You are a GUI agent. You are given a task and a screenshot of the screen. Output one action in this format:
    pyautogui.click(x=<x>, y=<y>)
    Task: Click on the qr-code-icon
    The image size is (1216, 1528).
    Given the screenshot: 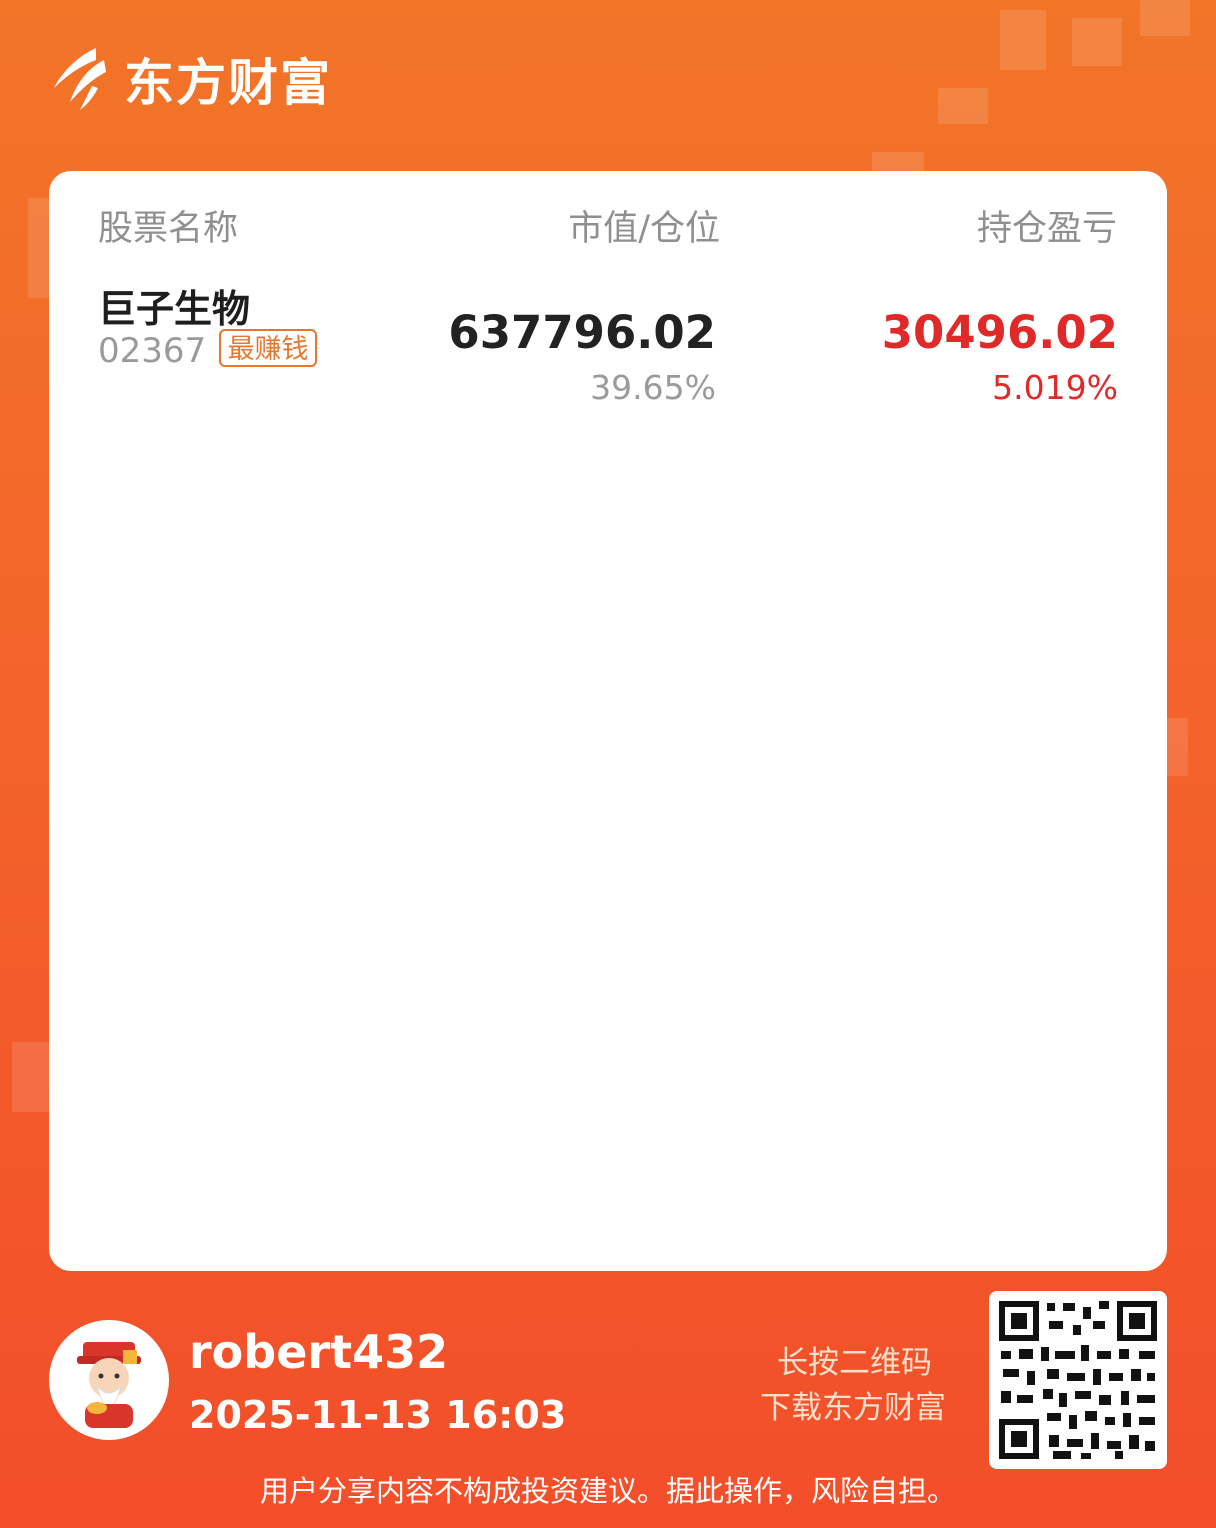 What is the action you would take?
    pyautogui.click(x=1078, y=1380)
    